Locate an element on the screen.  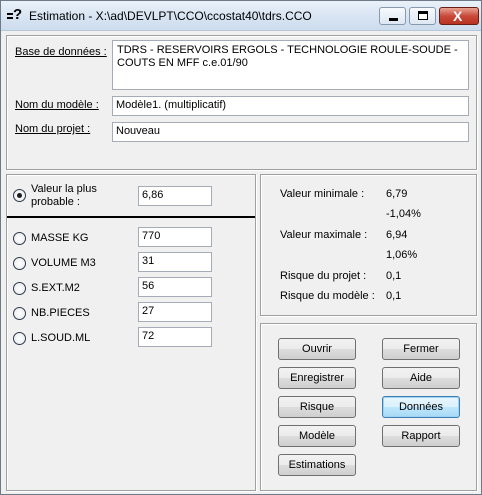
project-risk-value: 0,1 is located at coordinates (394, 276).